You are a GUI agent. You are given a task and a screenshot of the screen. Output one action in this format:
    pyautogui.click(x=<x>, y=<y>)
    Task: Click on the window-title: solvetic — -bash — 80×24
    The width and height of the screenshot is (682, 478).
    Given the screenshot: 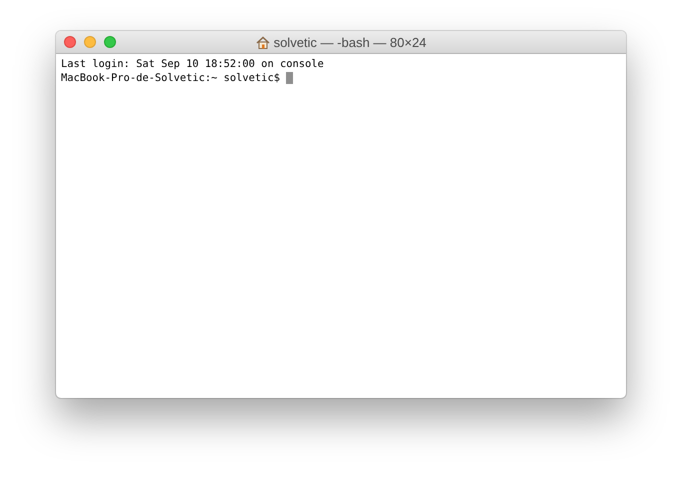 What is the action you would take?
    pyautogui.click(x=350, y=43)
    